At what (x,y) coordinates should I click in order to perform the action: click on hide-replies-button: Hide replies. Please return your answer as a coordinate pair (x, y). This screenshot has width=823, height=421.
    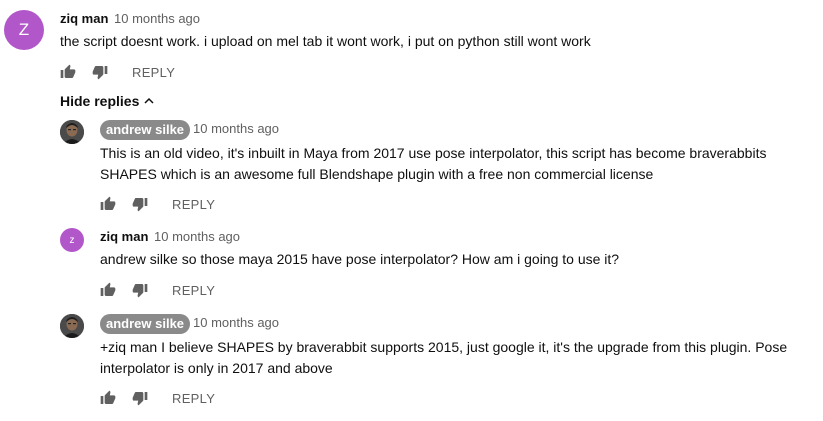
    Looking at the image, I should click on (107, 101).